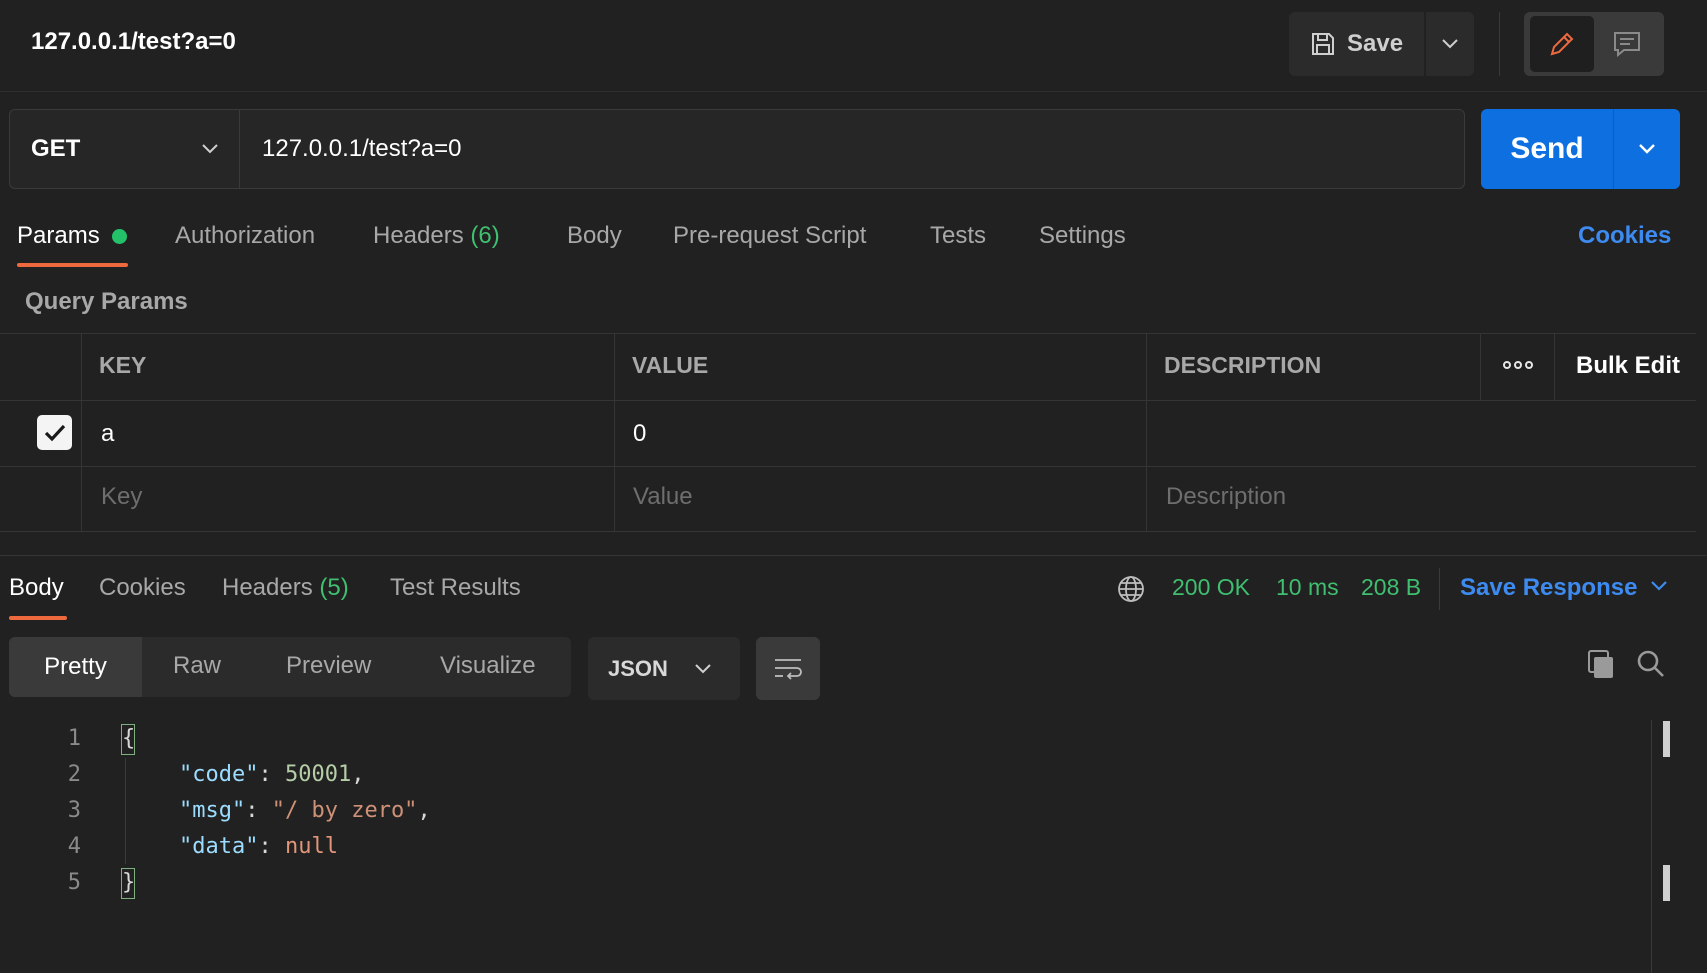 The image size is (1707, 973). I want to click on tab-params: Params, so click(58, 236).